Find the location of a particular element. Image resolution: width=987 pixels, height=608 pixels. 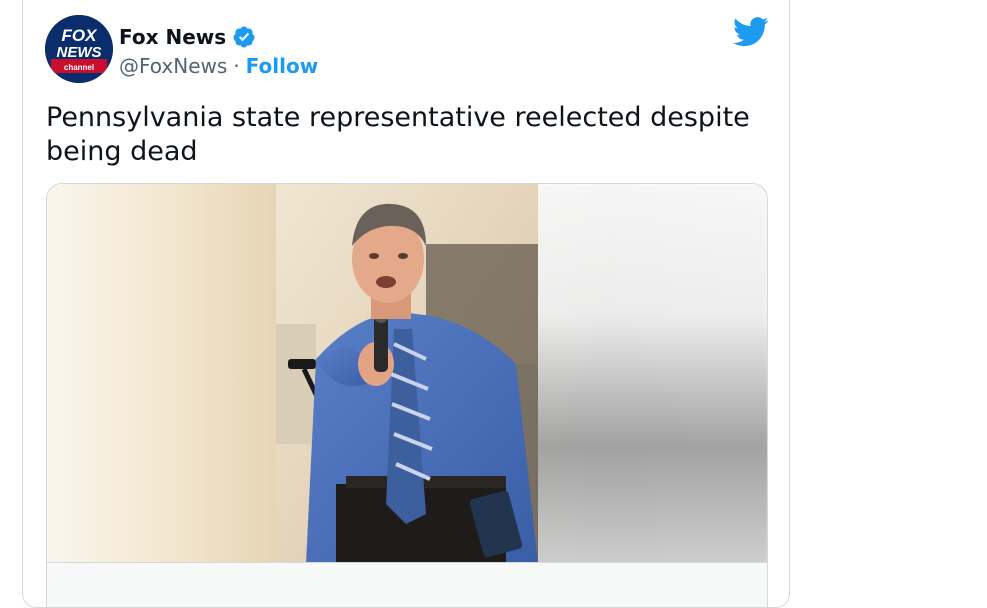

author-handle-row: @FoxNews · Follow is located at coordinates (218, 66).